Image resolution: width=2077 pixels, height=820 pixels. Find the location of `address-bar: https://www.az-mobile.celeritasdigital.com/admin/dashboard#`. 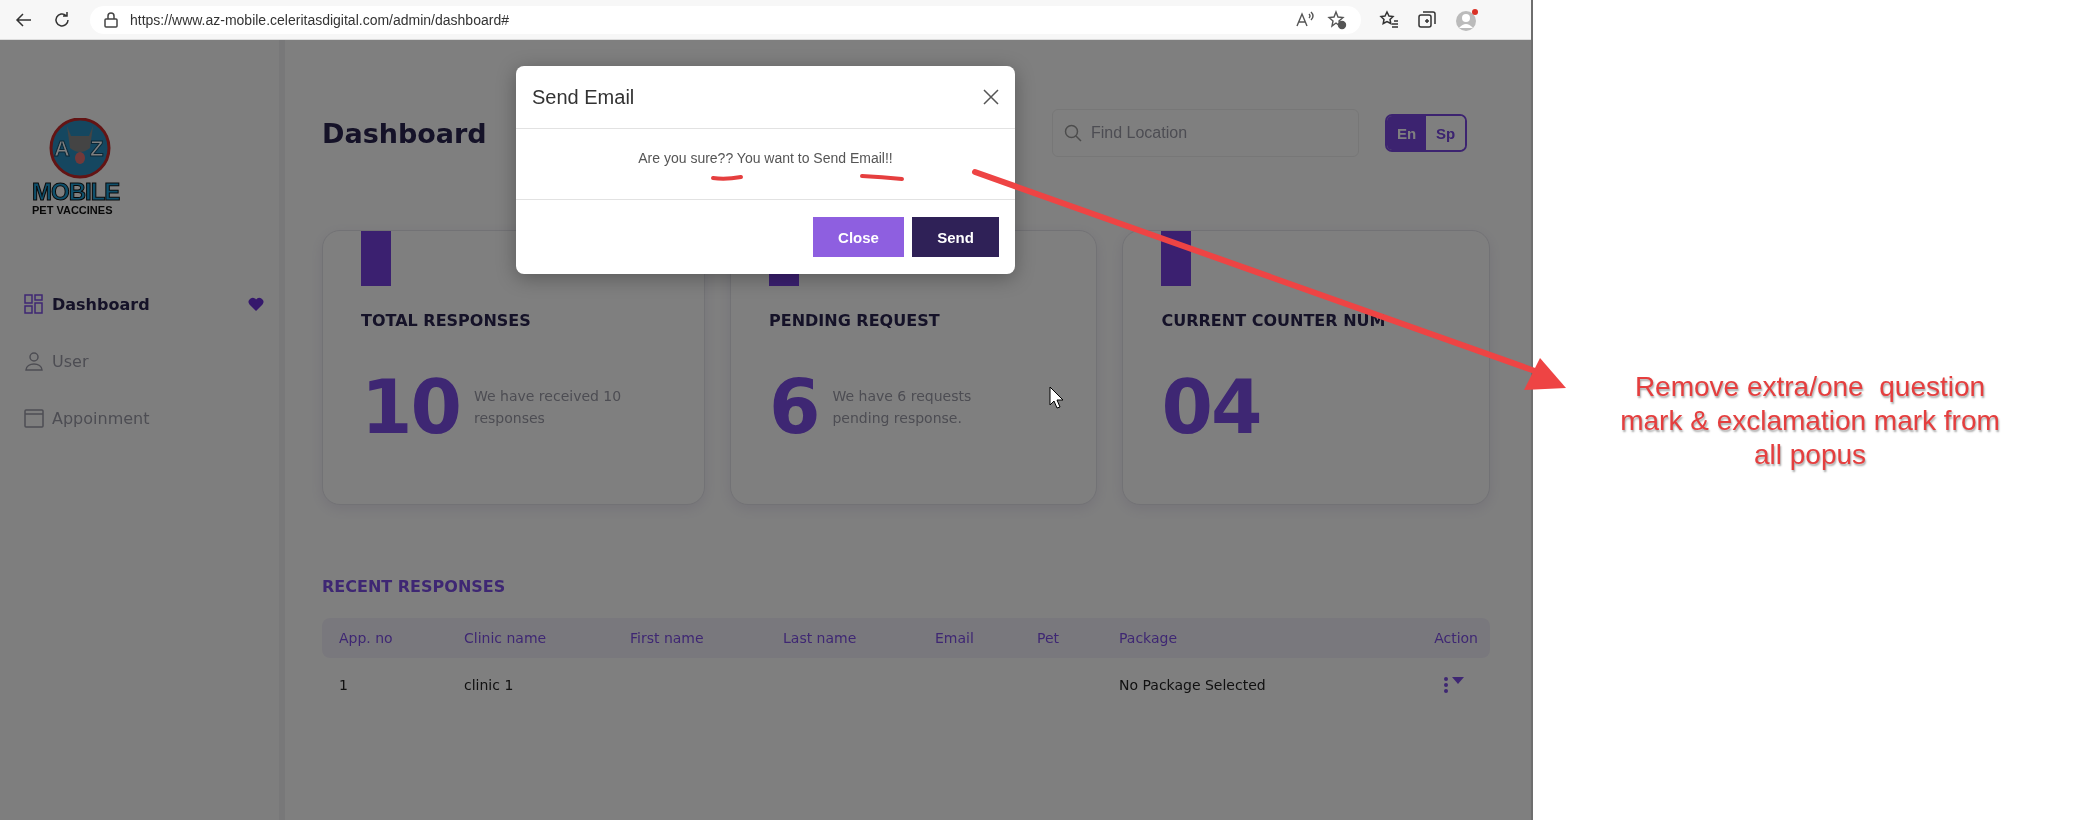

address-bar: https://www.az-mobile.celeritasdigital.com/admin/dashboard# is located at coordinates (725, 19).